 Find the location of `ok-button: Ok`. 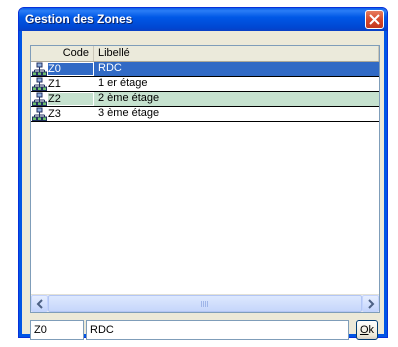

ok-button: Ok is located at coordinates (367, 330).